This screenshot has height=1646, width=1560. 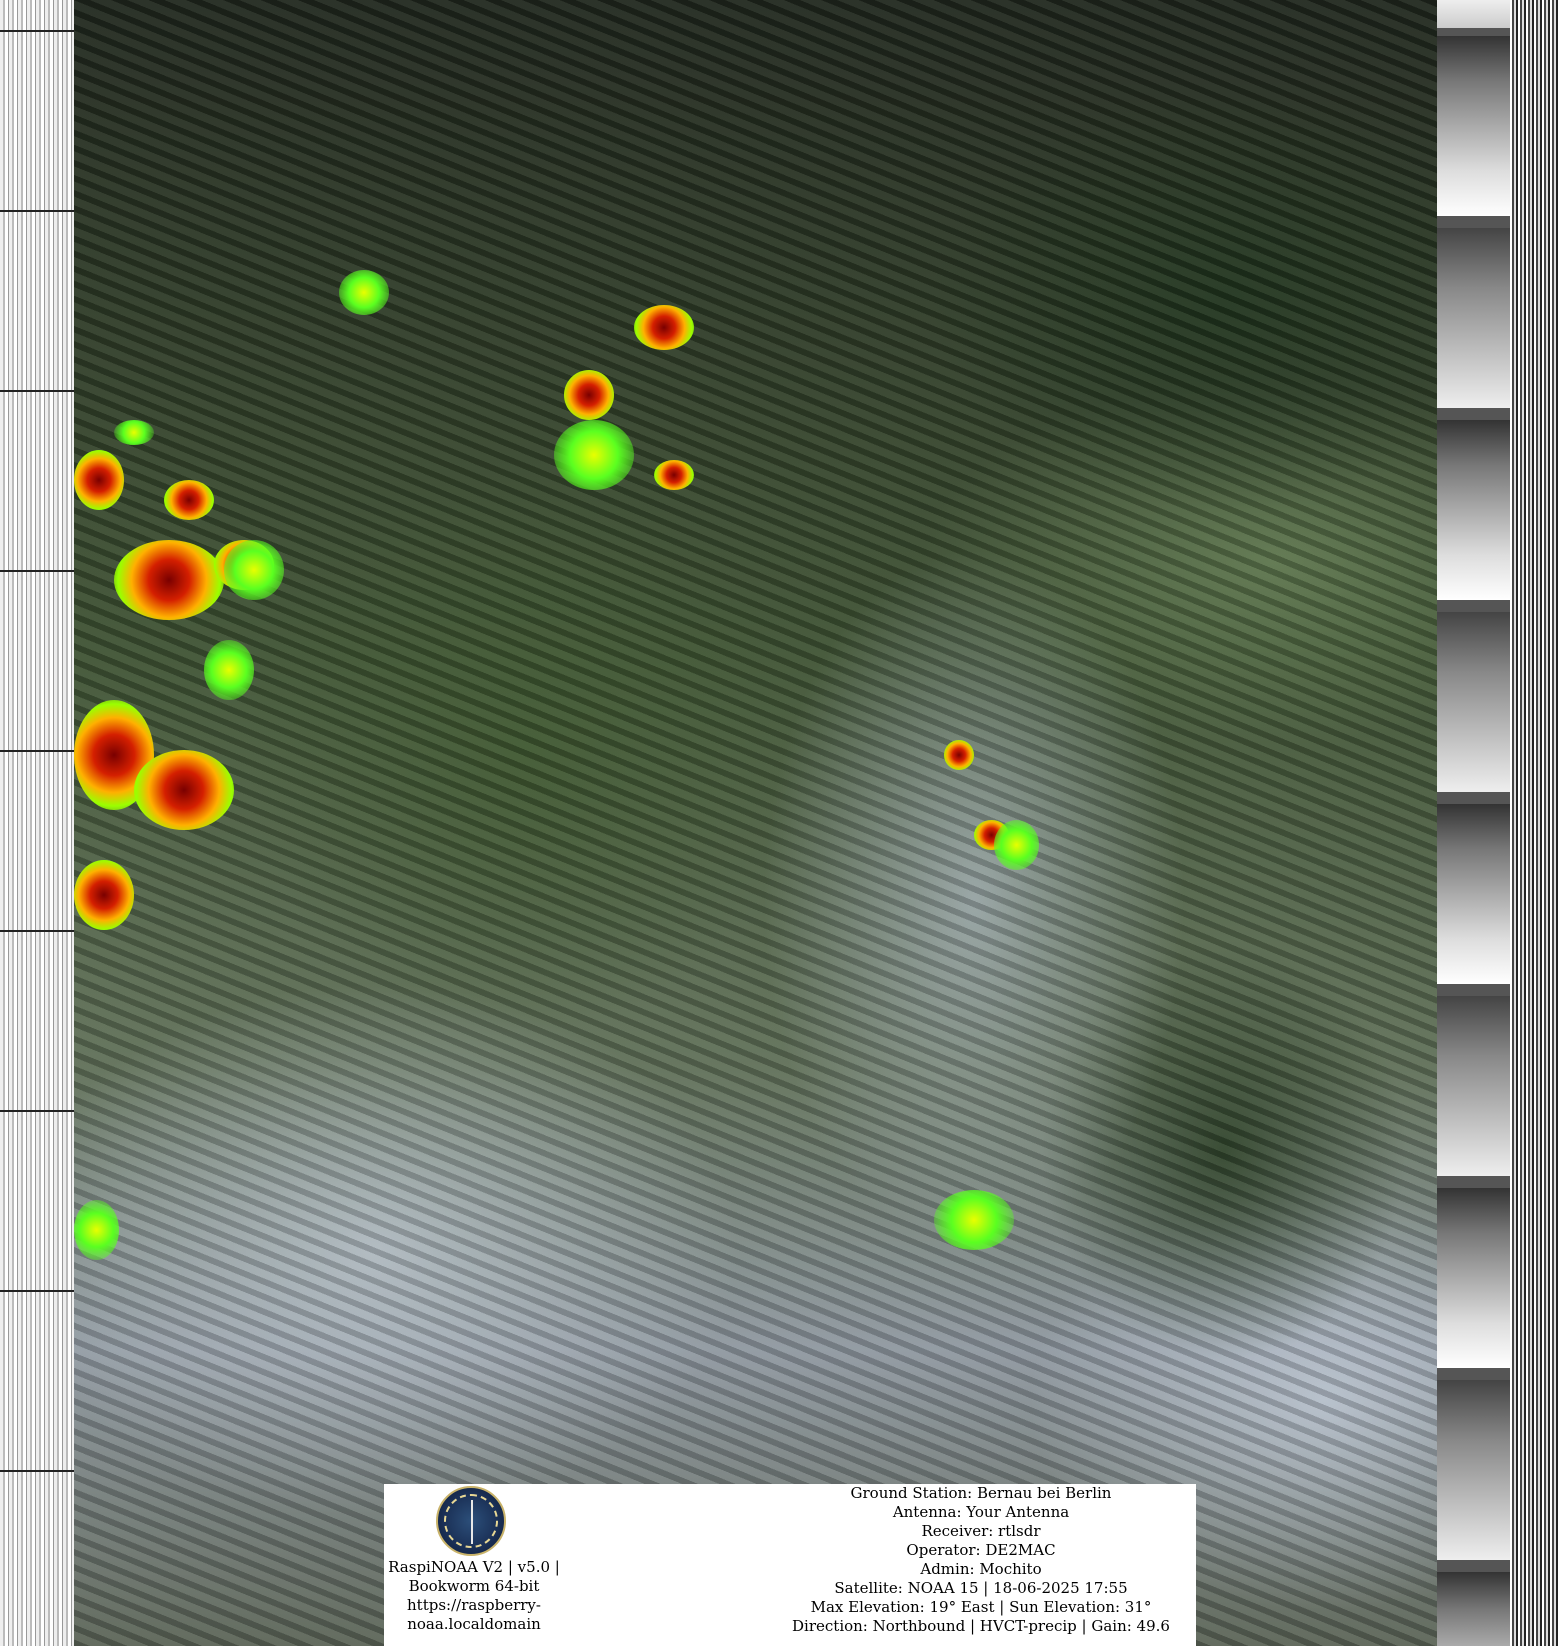 I want to click on satellite-pass: Satellite: NOAA 15 | 18-06-2025 17:55, so click(x=981, y=1588).